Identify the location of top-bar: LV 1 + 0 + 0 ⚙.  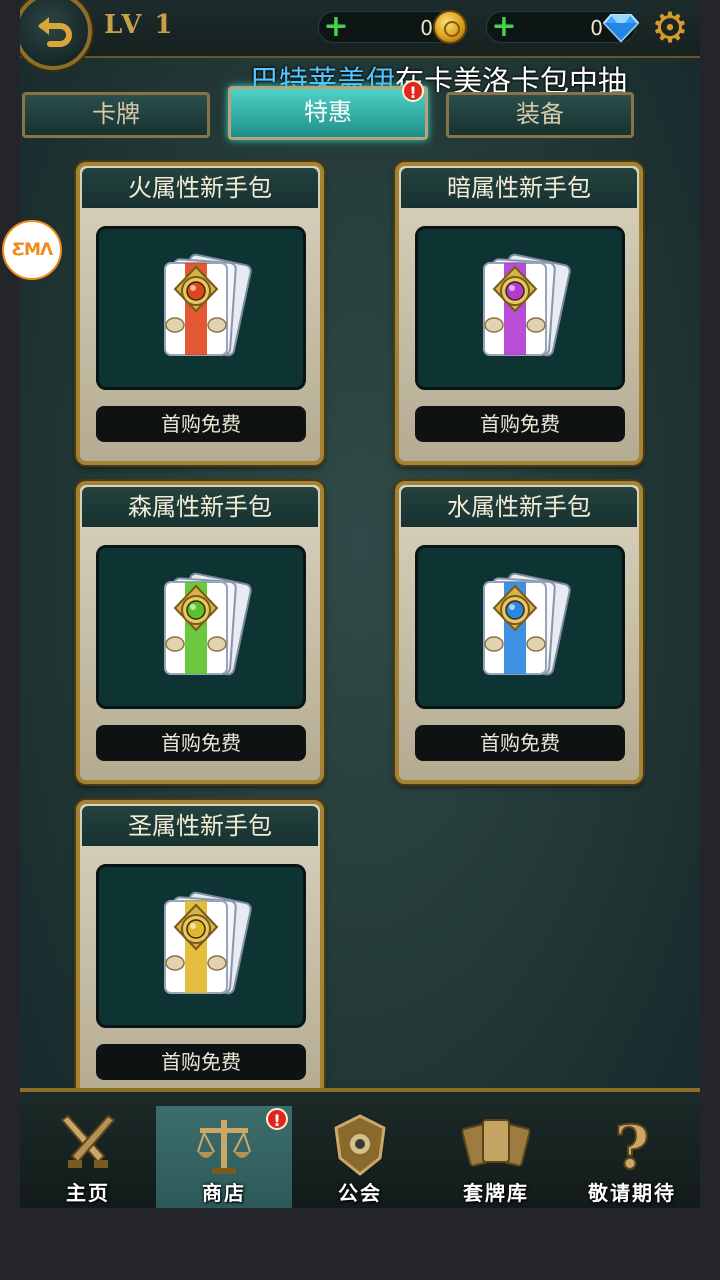
(360, 35).